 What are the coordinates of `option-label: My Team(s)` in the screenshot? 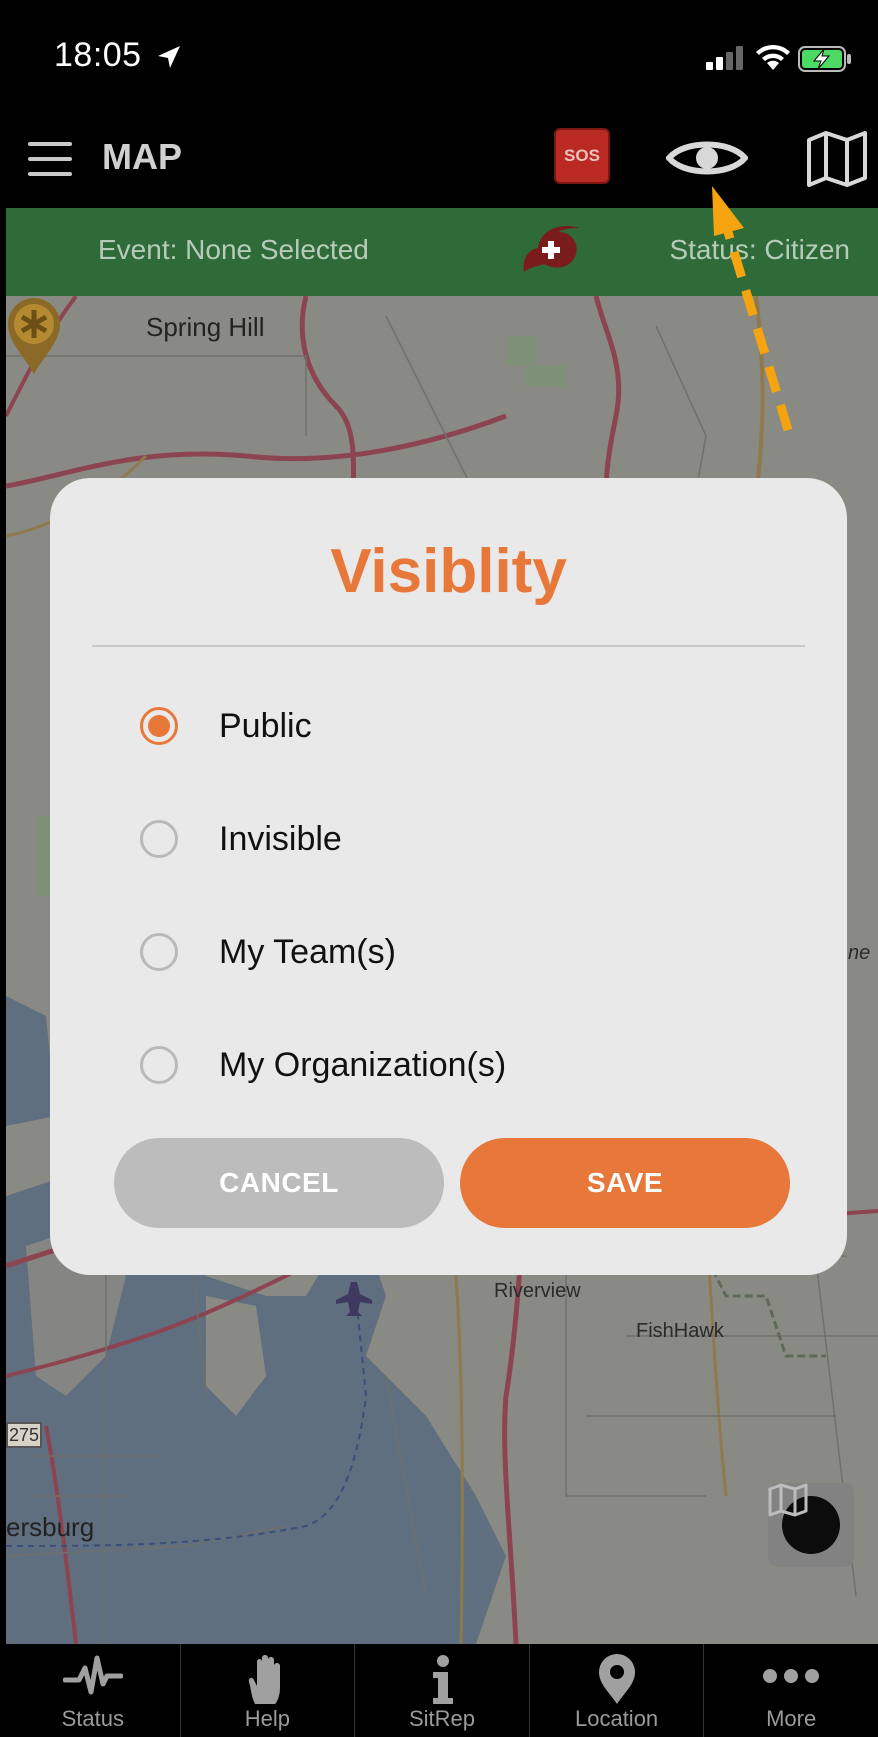 It's located at (307, 951).